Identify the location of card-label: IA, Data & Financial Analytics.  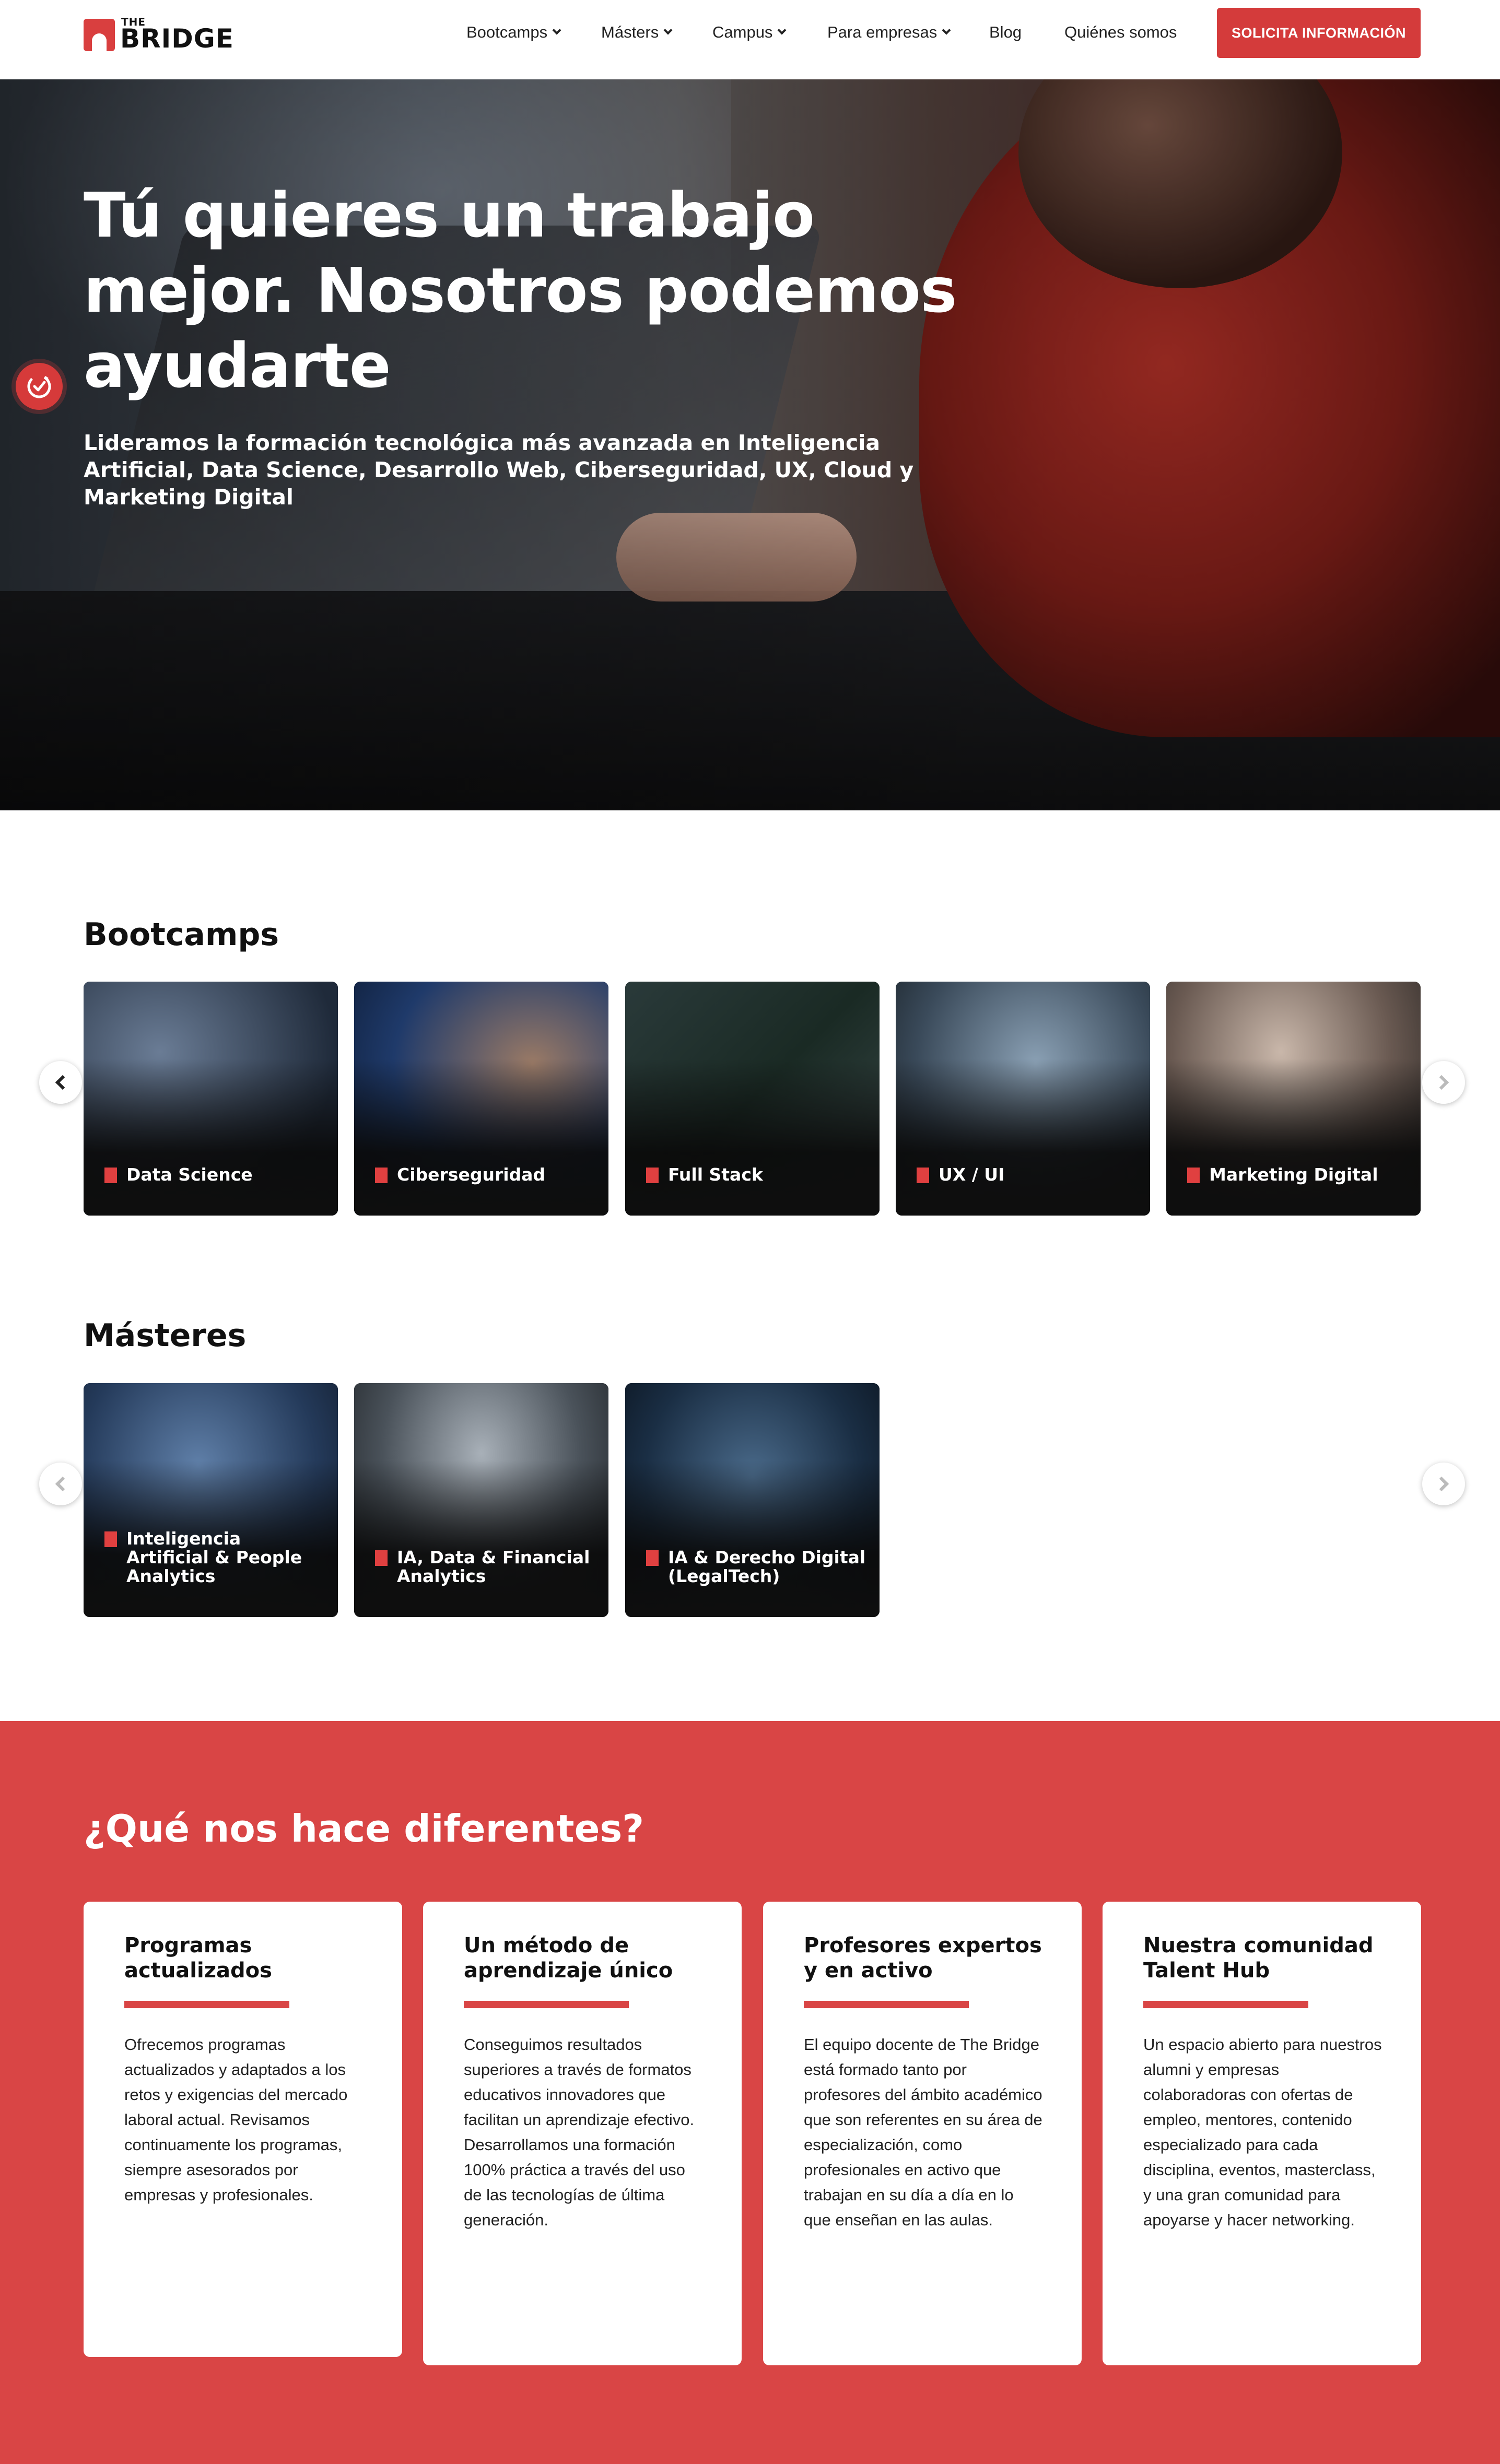
(487, 1567).